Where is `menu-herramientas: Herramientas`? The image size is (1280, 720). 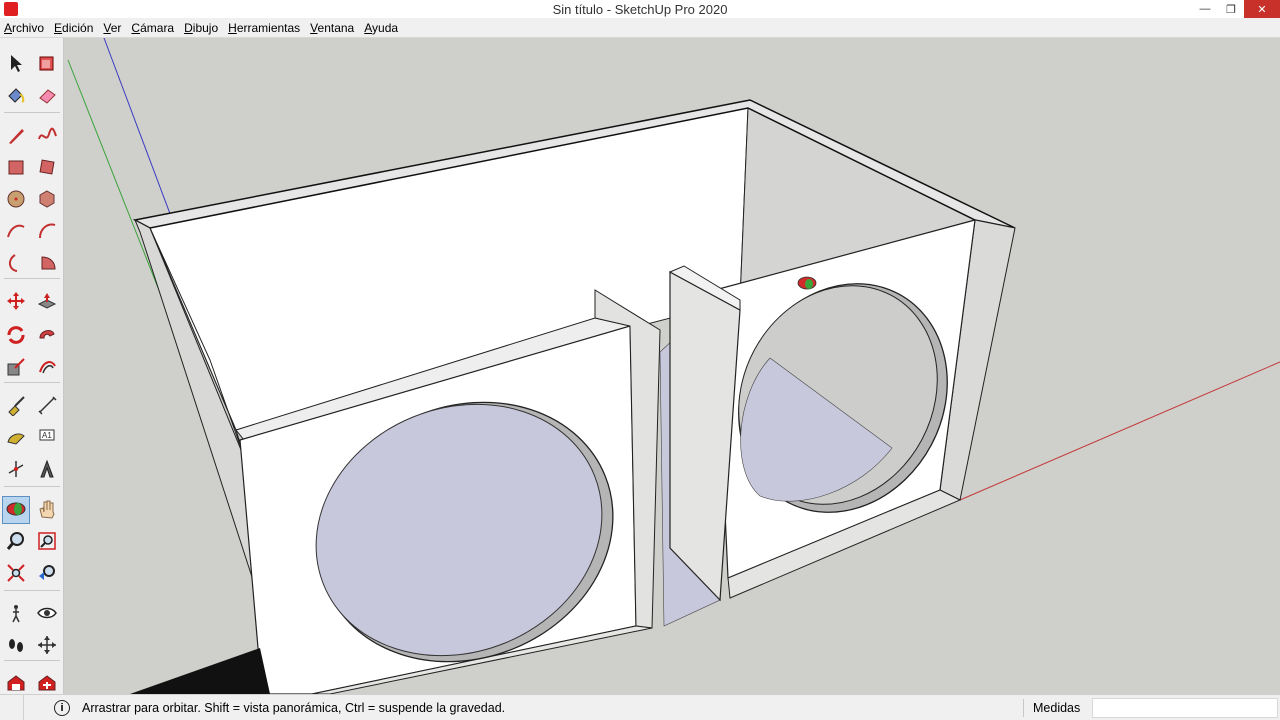 menu-herramientas: Herramientas is located at coordinates (269, 28).